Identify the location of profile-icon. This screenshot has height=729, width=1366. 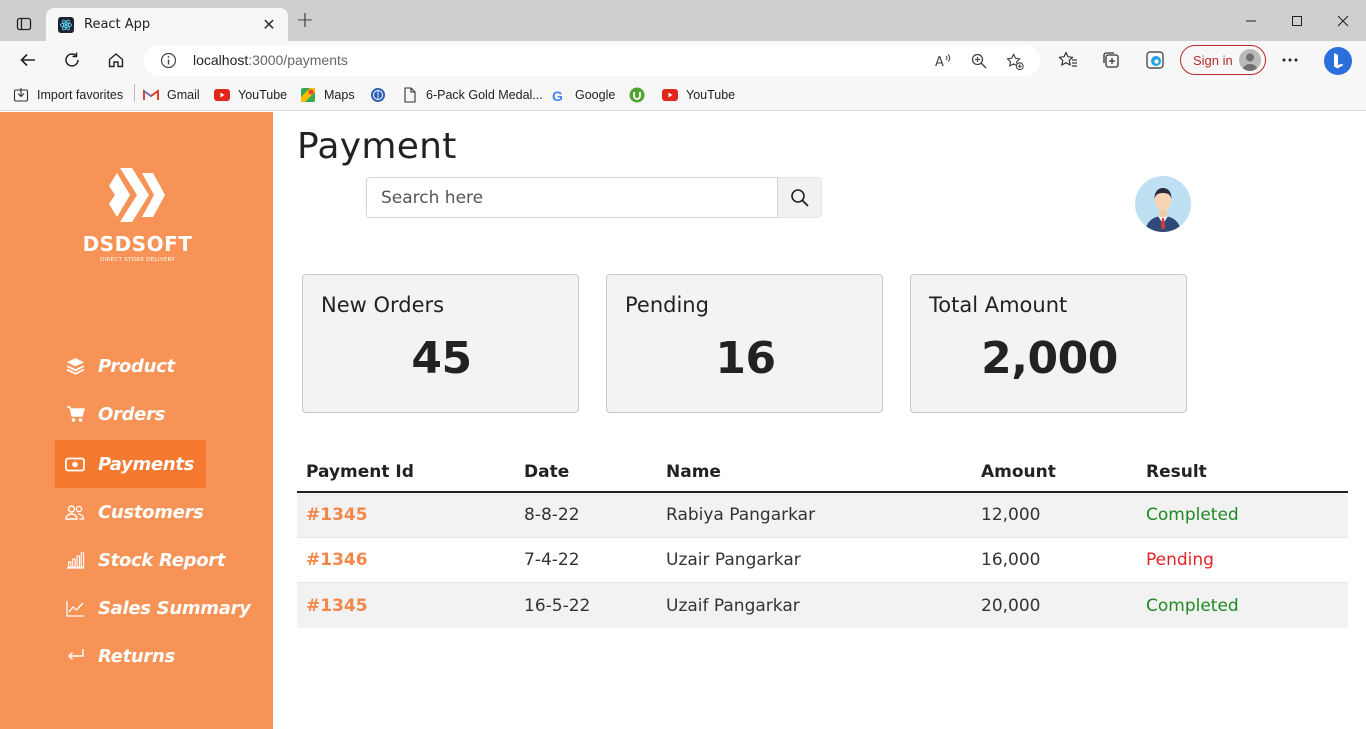
(1250, 60).